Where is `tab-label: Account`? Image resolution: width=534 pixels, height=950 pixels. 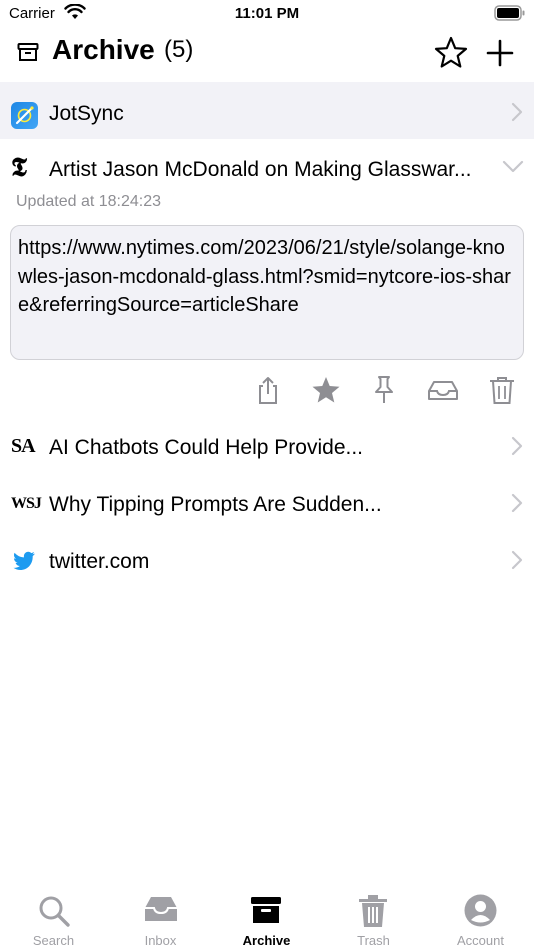
tab-label: Account is located at coordinates (480, 940).